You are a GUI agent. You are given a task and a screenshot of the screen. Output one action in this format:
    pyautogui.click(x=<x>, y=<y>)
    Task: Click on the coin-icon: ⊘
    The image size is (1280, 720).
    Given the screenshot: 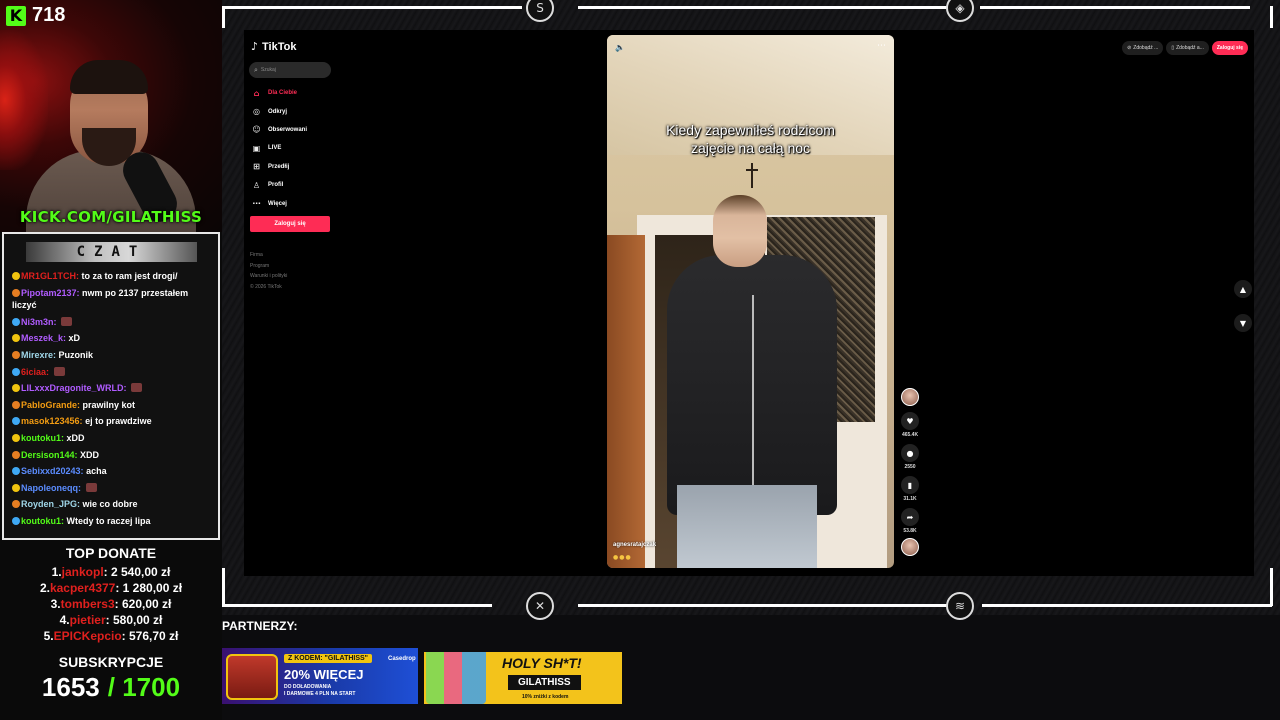 What is the action you would take?
    pyautogui.click(x=1129, y=48)
    